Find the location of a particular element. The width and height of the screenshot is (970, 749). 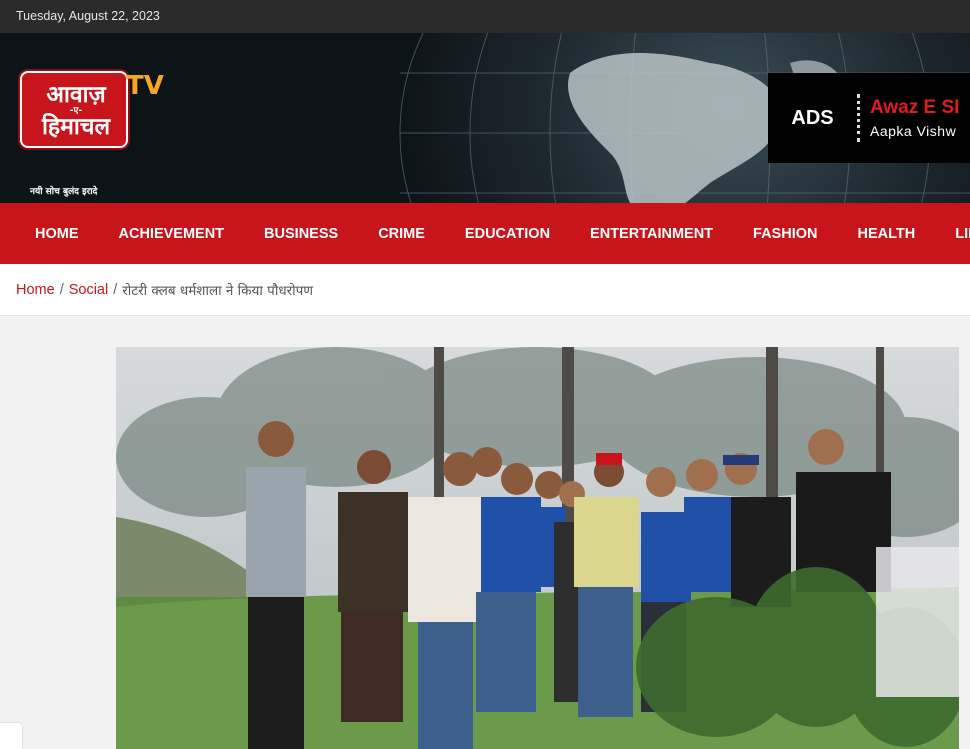

header-ad-banner: ADS Awaz E SI Aapka Vishw is located at coordinates (869, 118).